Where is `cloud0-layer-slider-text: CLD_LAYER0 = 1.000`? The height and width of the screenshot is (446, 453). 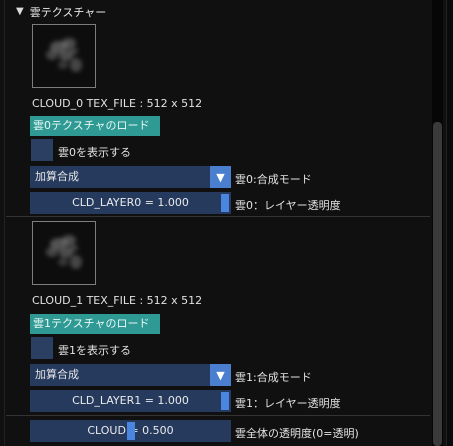 cloud0-layer-slider-text: CLD_LAYER0 = 1.000 is located at coordinates (130, 202).